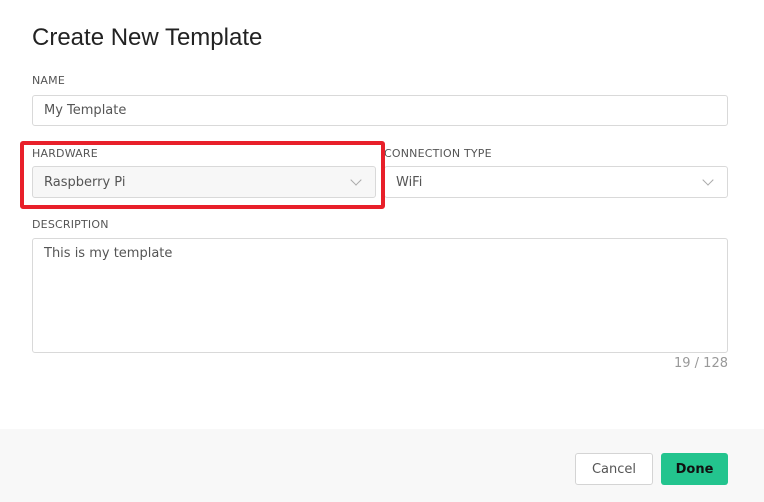 The width and height of the screenshot is (764, 502). I want to click on description-value: This is my template, so click(108, 253).